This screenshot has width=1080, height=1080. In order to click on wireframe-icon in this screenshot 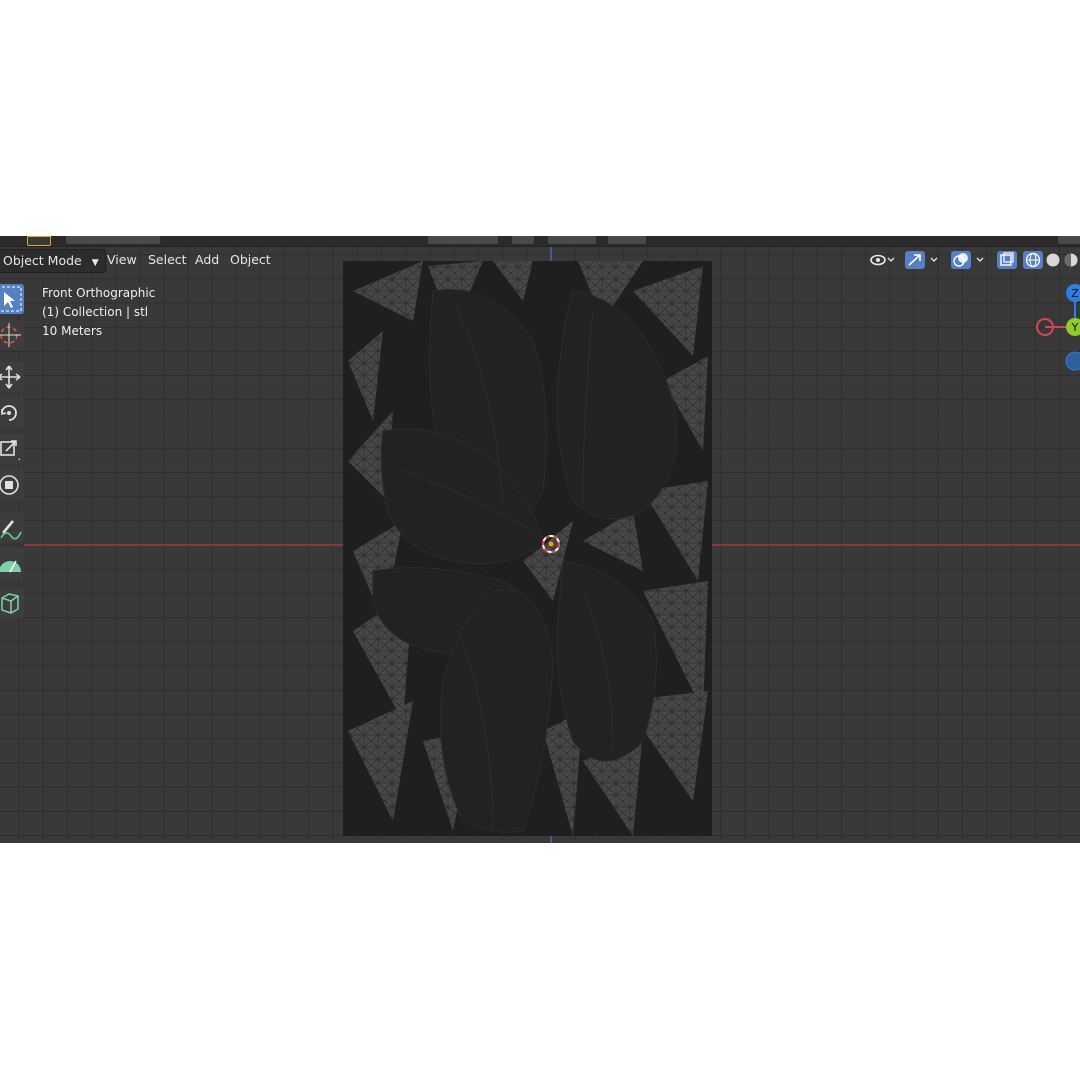, I will do `click(1033, 260)`.